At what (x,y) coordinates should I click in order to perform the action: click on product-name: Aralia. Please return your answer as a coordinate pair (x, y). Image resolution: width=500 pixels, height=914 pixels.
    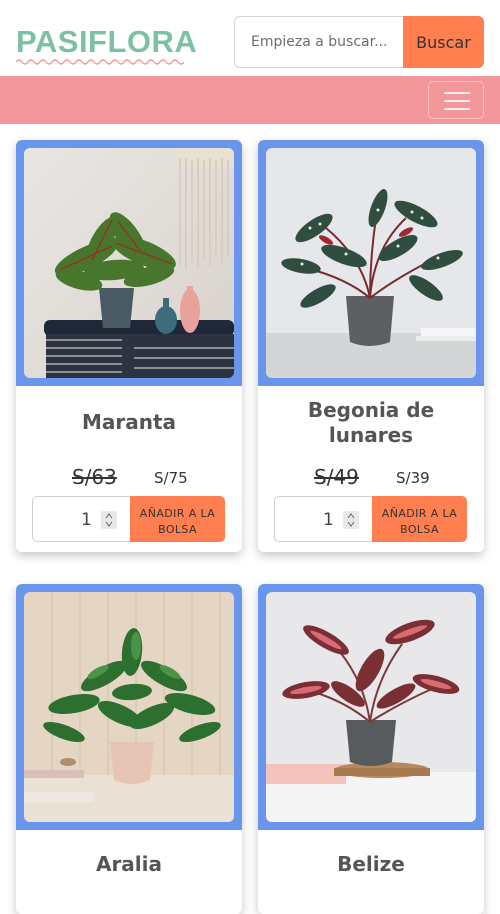
    Looking at the image, I should click on (129, 864).